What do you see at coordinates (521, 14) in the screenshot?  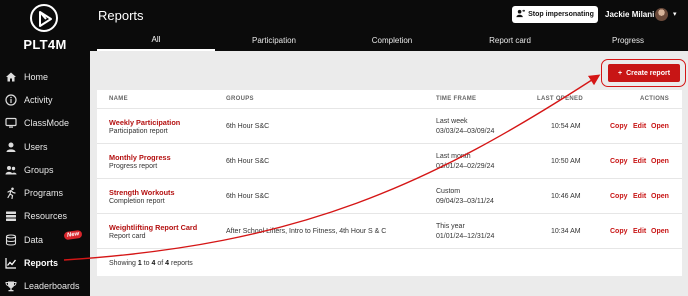 I see `swap-user-icon` at bounding box center [521, 14].